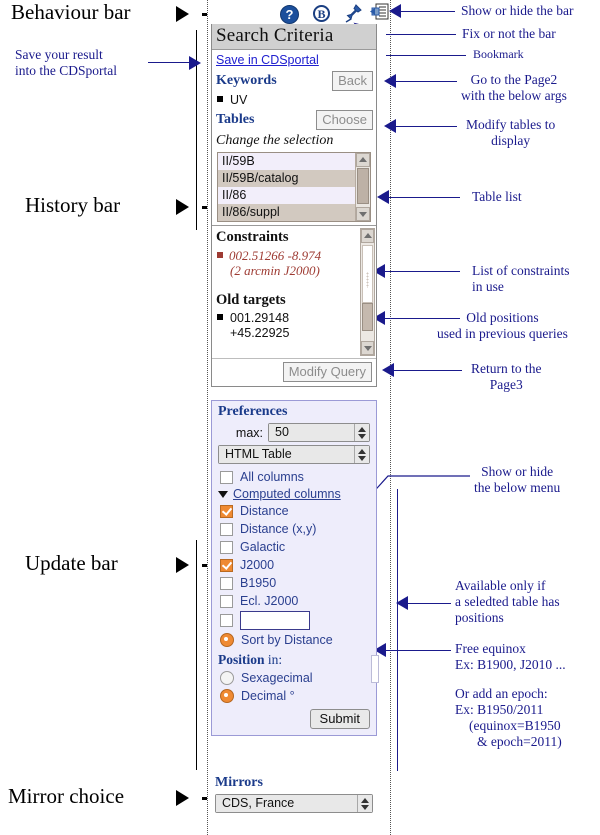 This screenshot has height=835, width=600. I want to click on old-target-item: 001.29148, so click(285, 318).